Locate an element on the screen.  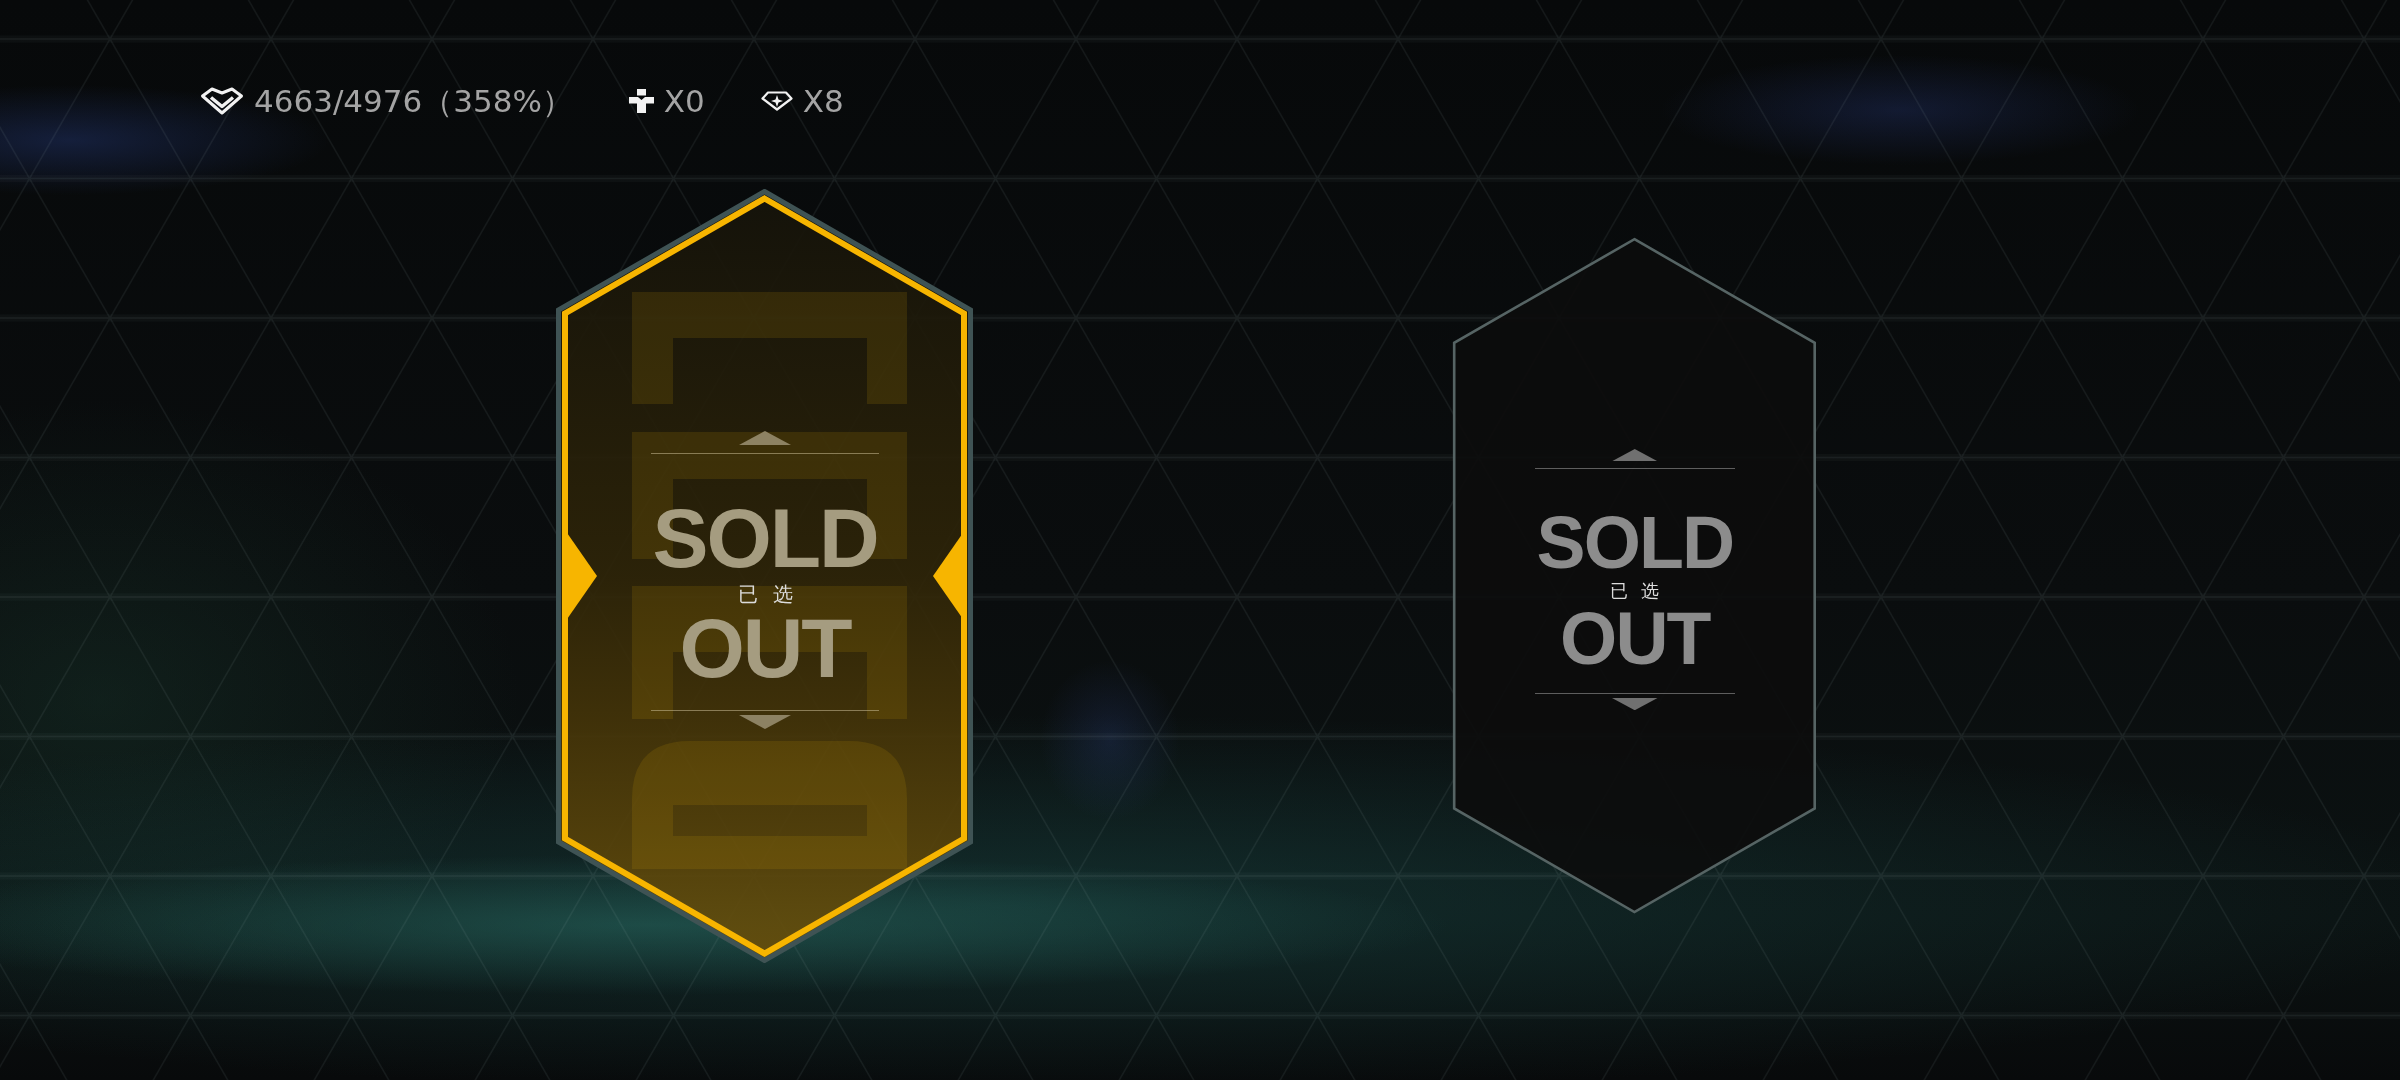
resource-count: X0 is located at coordinates (684, 101).